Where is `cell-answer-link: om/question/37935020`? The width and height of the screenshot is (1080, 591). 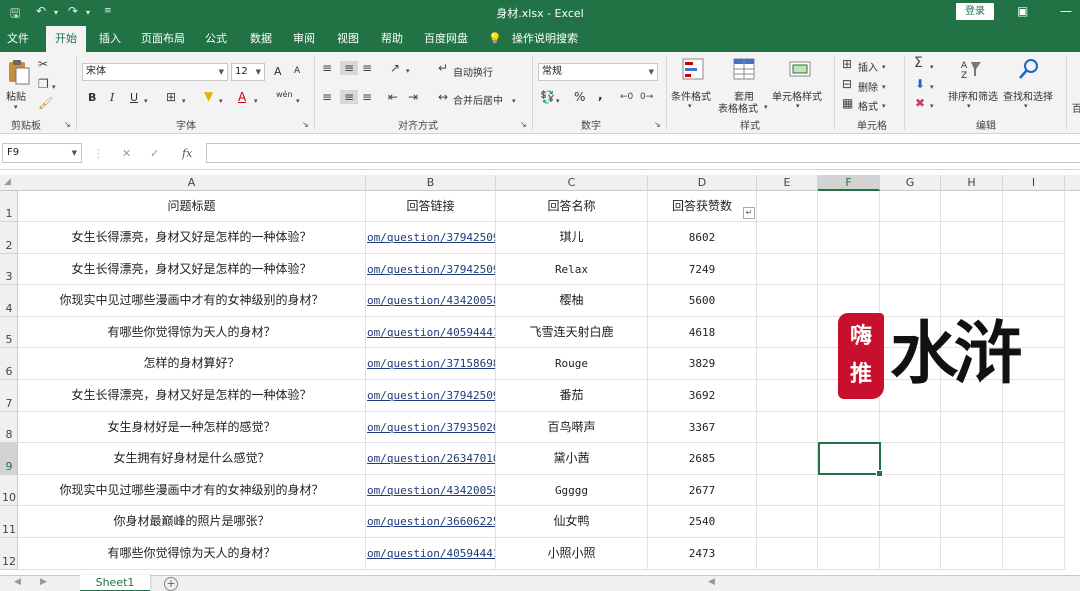
cell-answer-link: om/question/37935020 is located at coordinates (431, 427).